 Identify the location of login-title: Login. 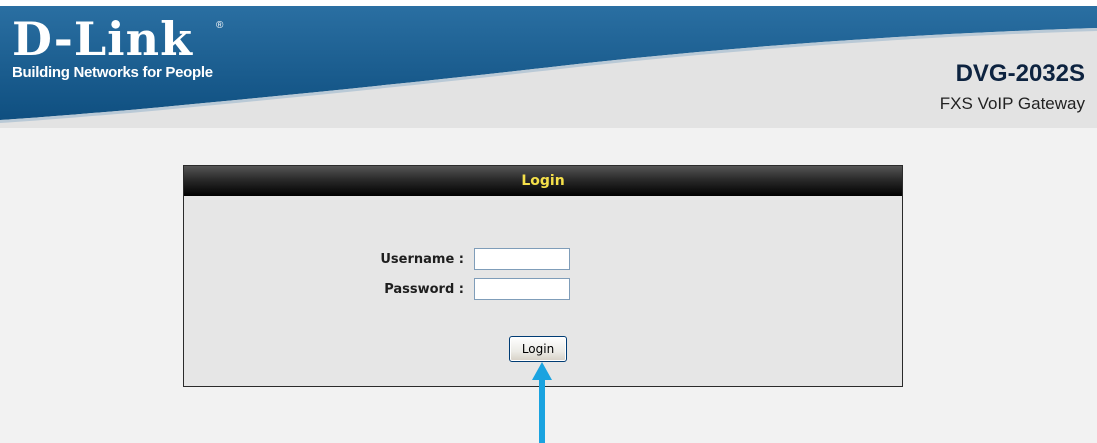
(543, 181).